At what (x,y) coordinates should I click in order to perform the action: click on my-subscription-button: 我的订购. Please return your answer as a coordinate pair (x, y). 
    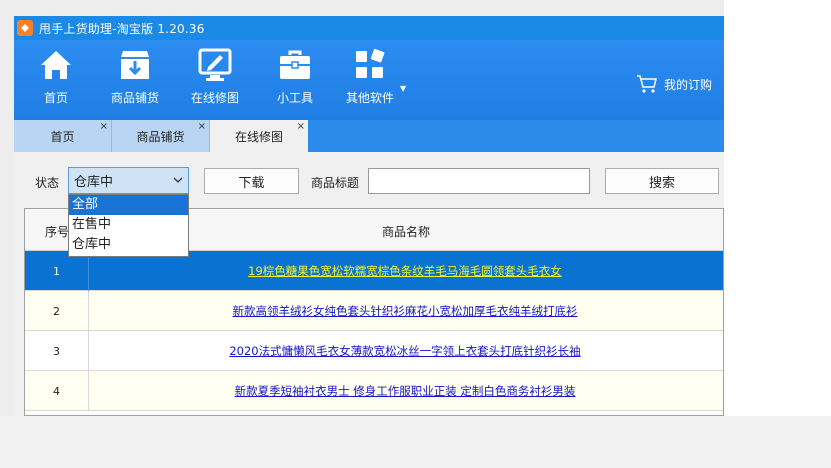
    Looking at the image, I should click on (674, 84).